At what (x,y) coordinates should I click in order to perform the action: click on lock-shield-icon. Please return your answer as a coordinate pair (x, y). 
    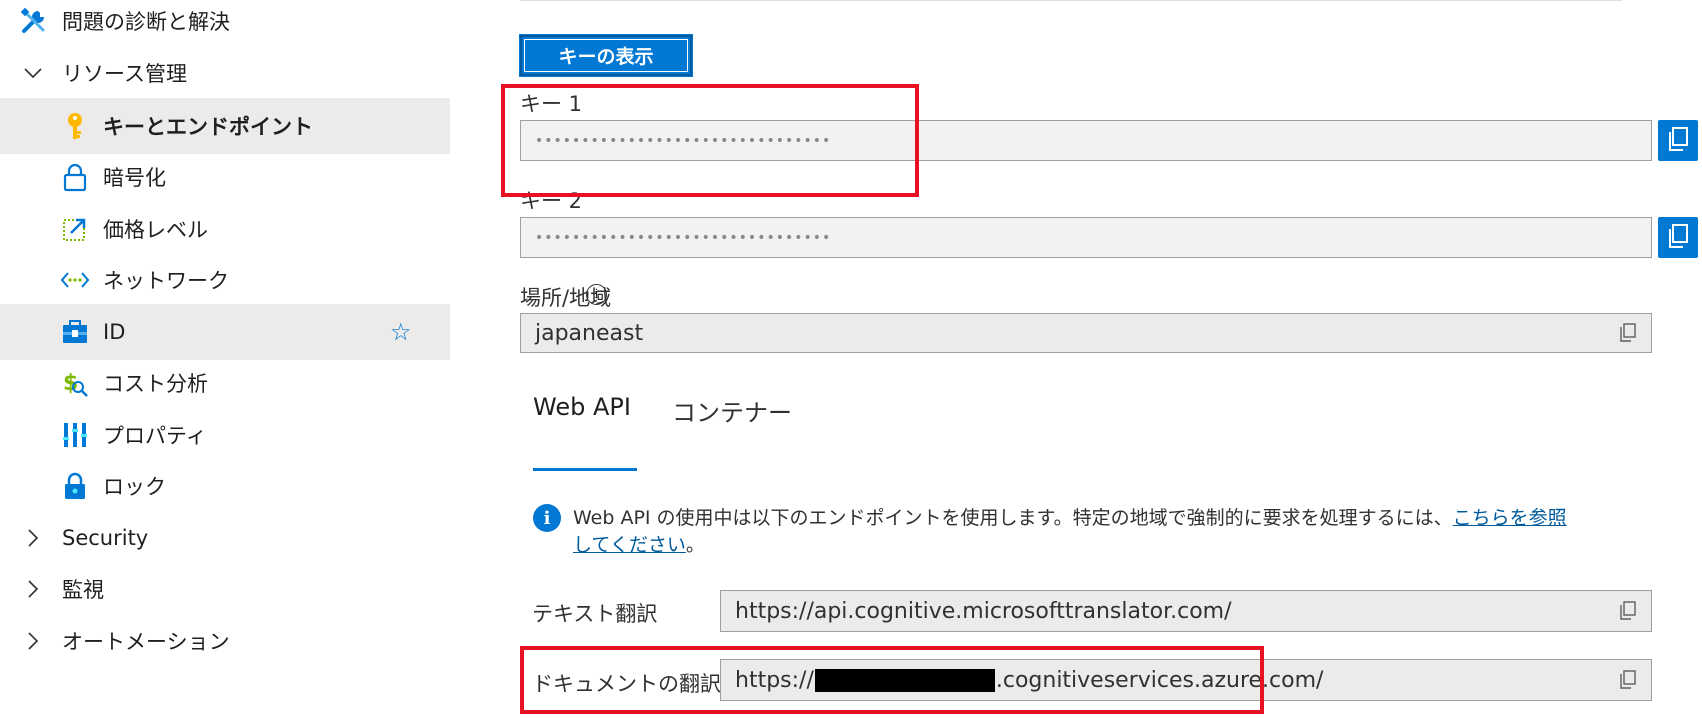
    Looking at the image, I should click on (75, 486).